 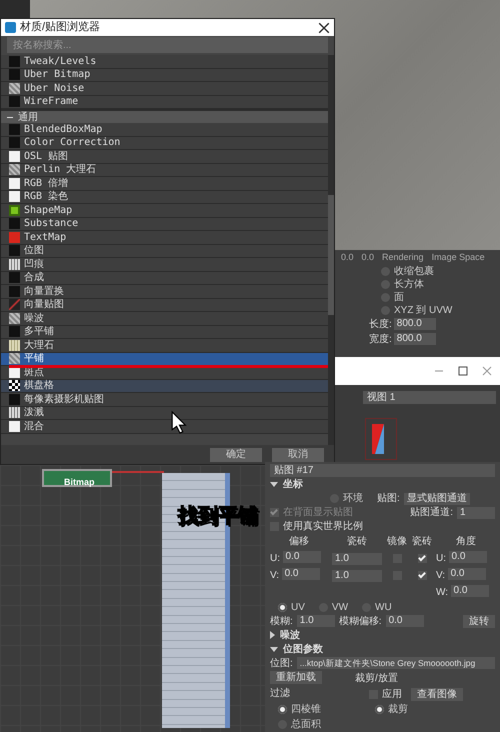 What do you see at coordinates (164, 129) in the screenshot?
I see `list-item: BlendedBoxMap` at bounding box center [164, 129].